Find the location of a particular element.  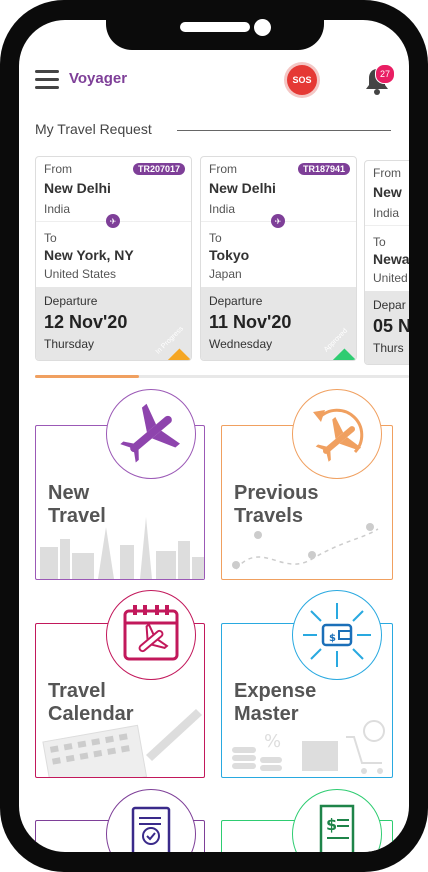

section-title: My Travel Request is located at coordinates (93, 129).